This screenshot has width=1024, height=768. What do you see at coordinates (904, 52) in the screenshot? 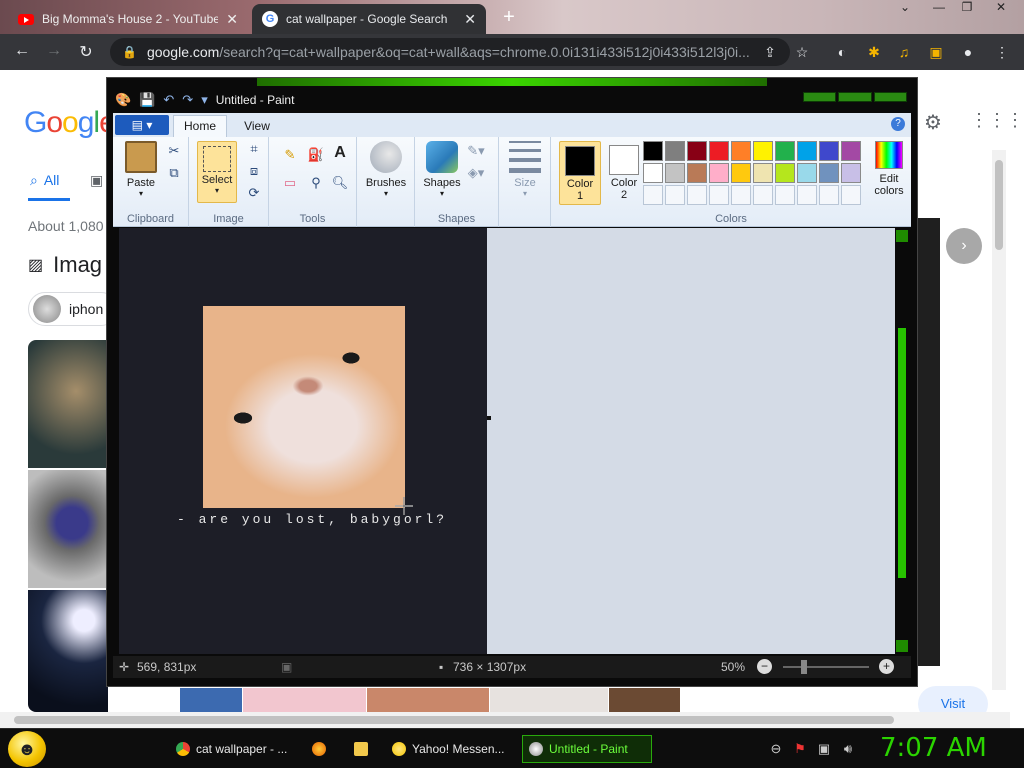
I see `playlist-icon: ♫` at bounding box center [904, 52].